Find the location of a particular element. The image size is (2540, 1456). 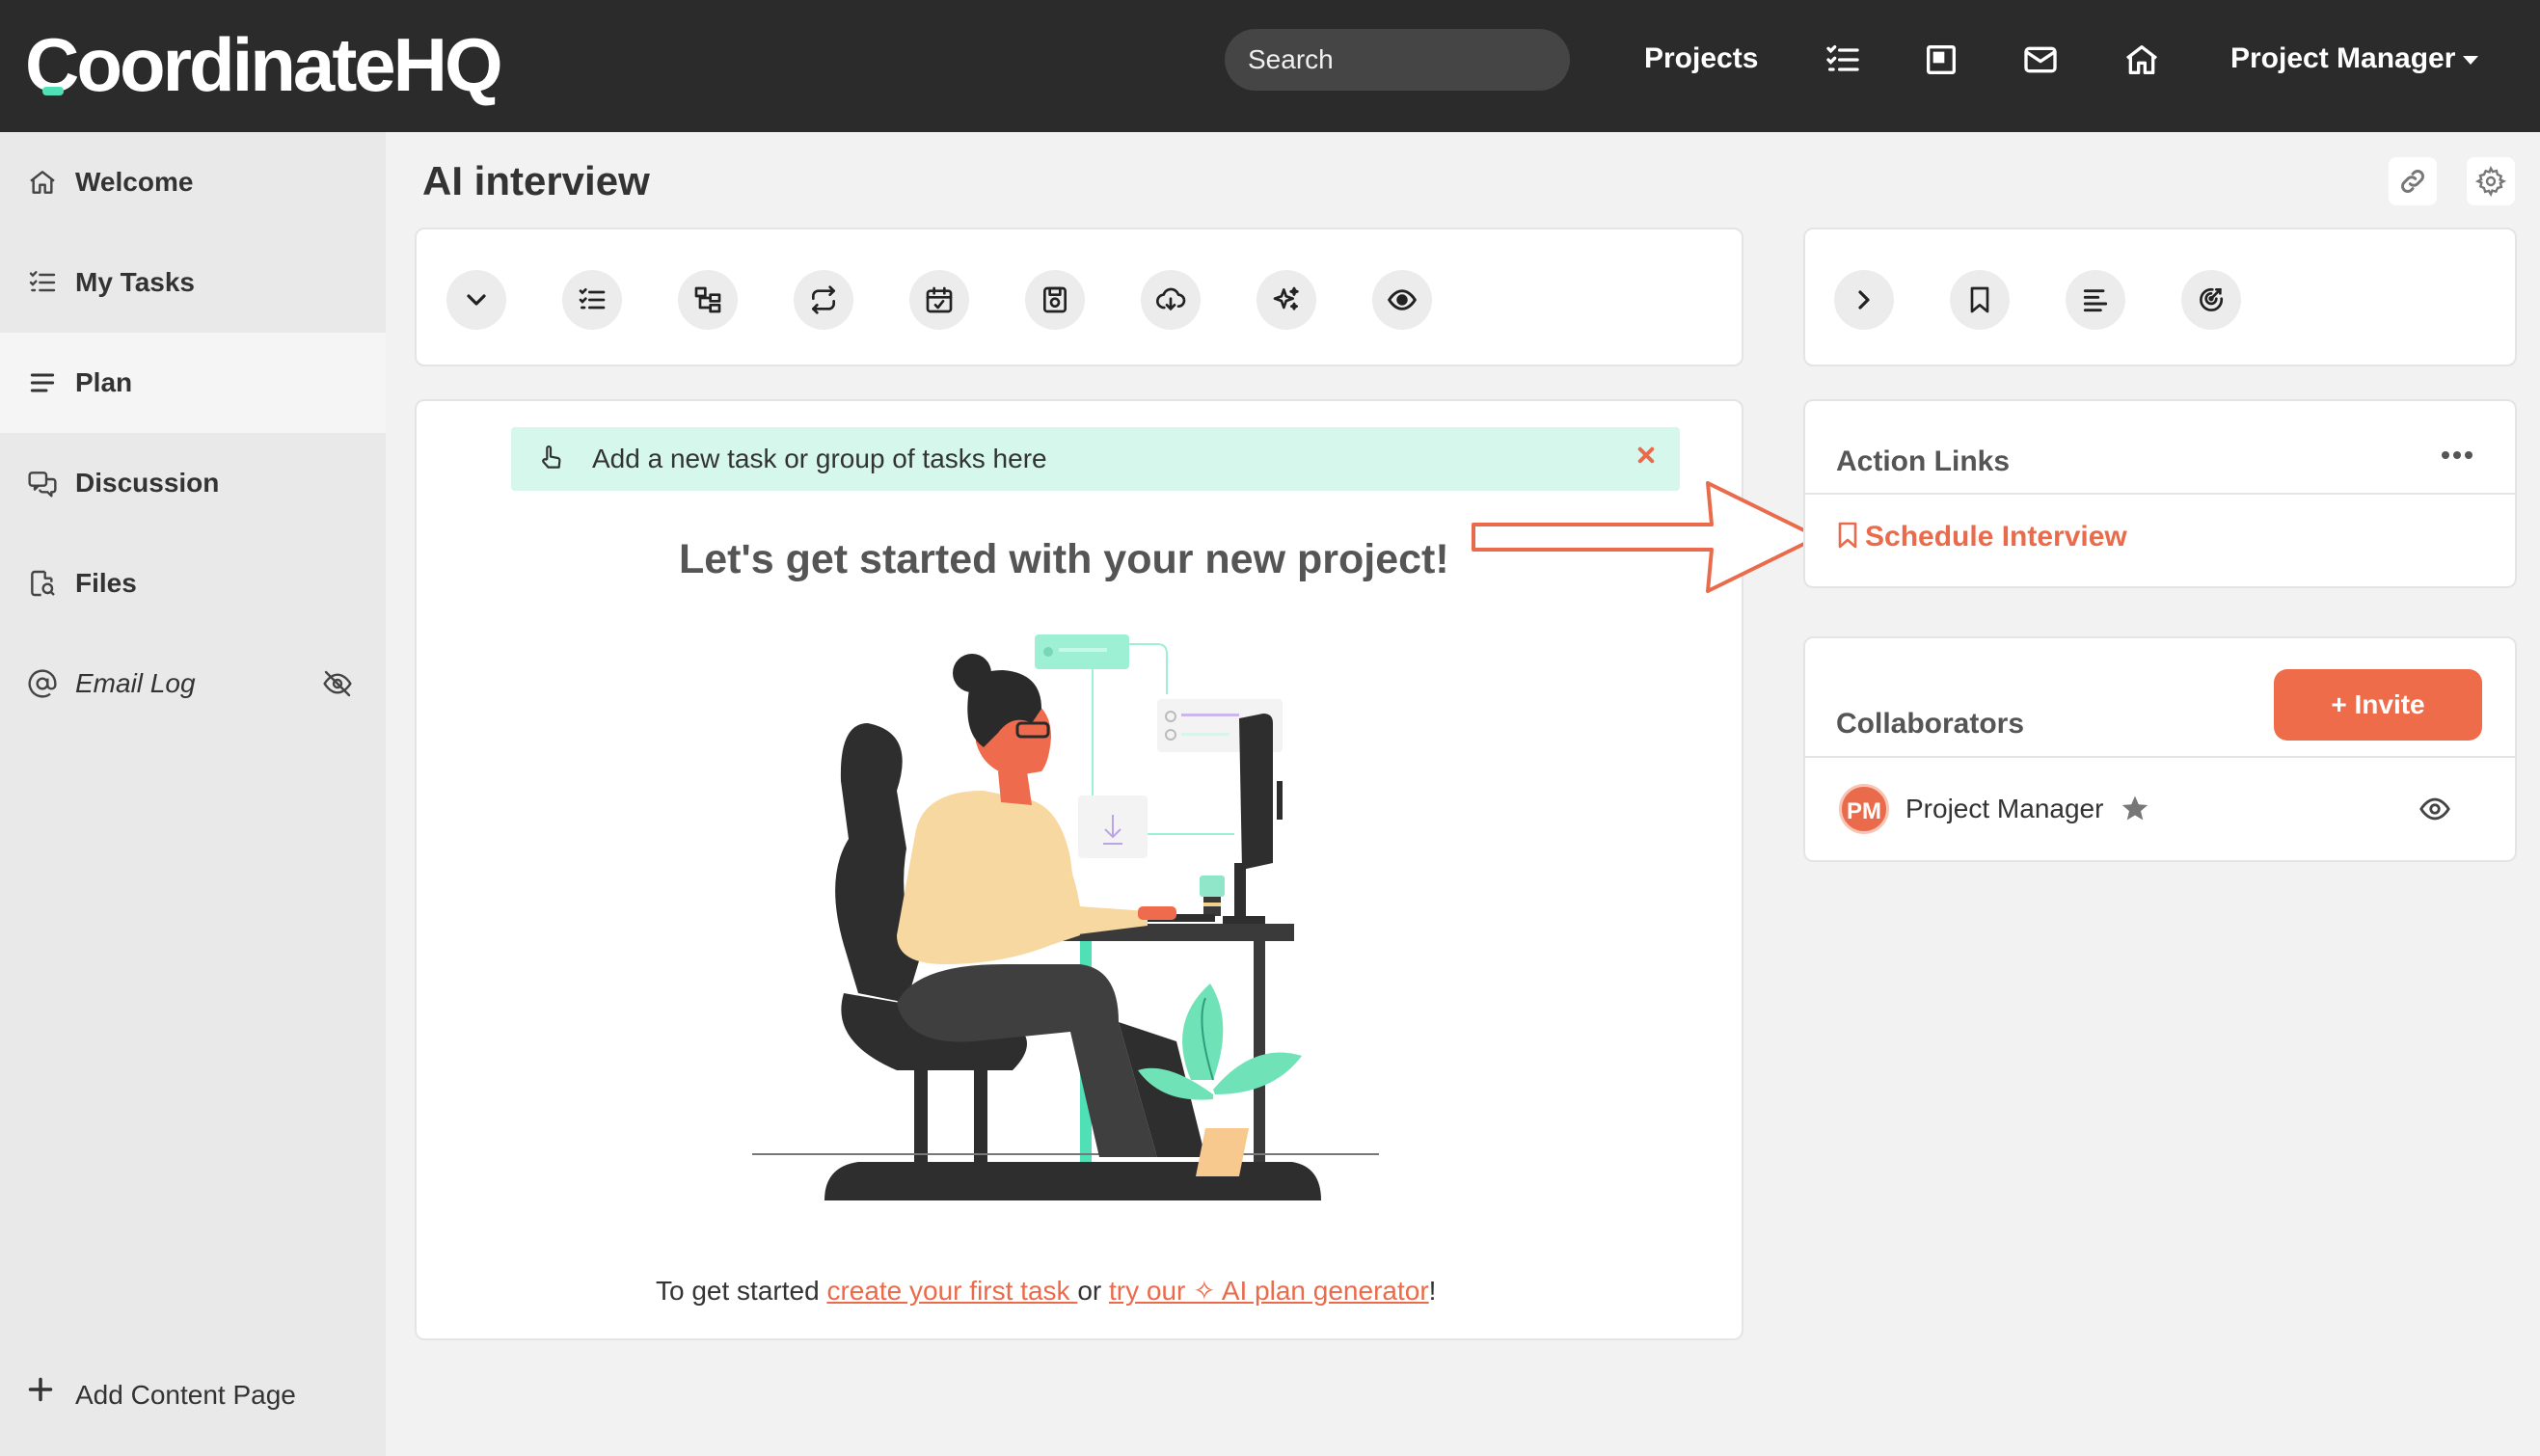

link-icon is located at coordinates (2412, 181).